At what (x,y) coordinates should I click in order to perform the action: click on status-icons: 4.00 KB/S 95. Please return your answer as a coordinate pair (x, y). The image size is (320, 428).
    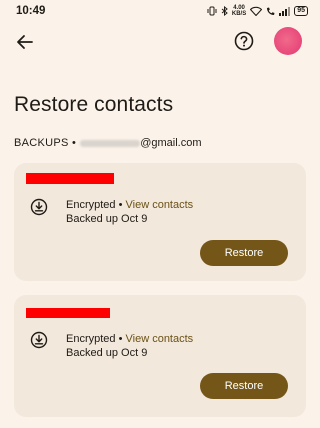
    Looking at the image, I should click on (257, 11).